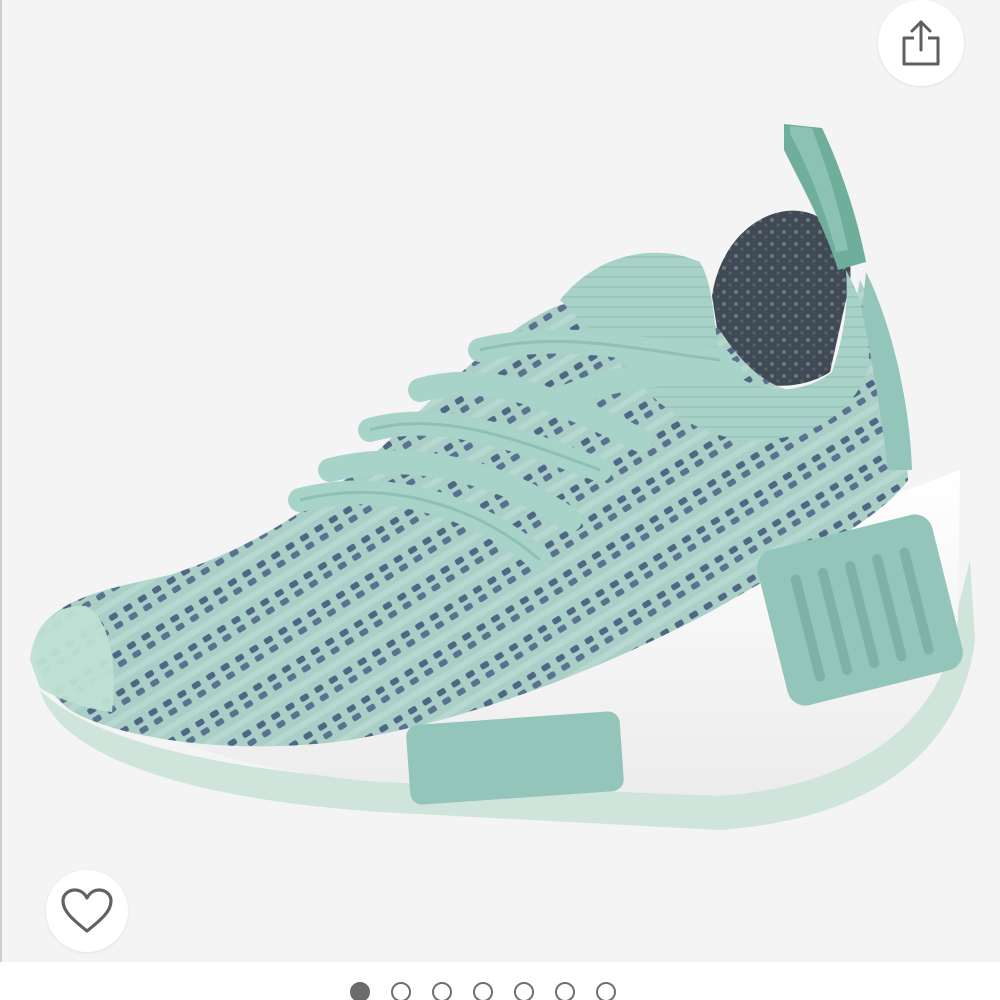 The image size is (1000, 1000). I want to click on heart-outline-icon, so click(87, 910).